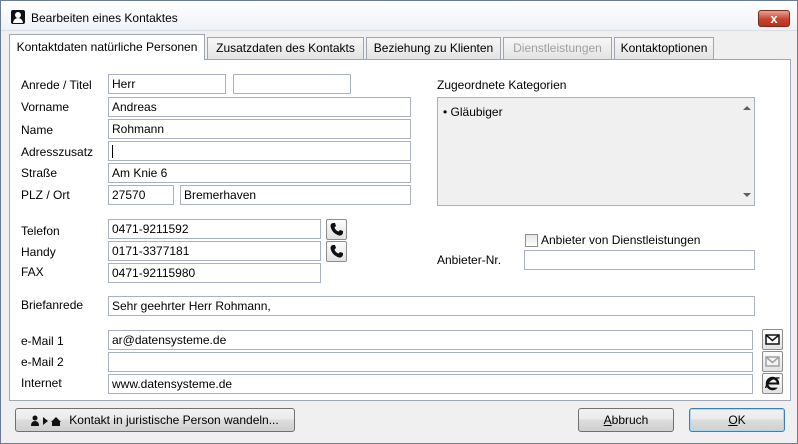  I want to click on cancel-mnemonic: A, so click(607, 420).